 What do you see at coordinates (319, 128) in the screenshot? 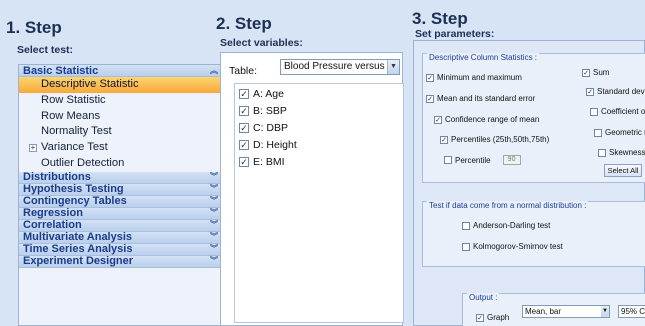
I see `variable-item-dbp: ✓ C: DBP` at bounding box center [319, 128].